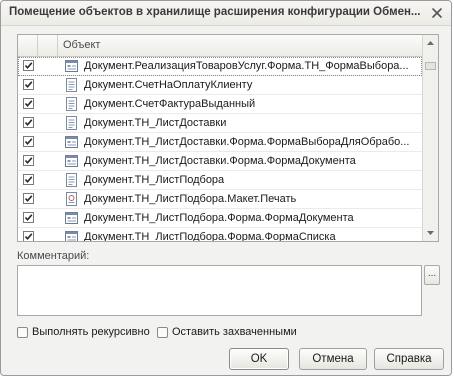 This screenshot has width=454, height=378. I want to click on scroll-down-button, so click(430, 233).